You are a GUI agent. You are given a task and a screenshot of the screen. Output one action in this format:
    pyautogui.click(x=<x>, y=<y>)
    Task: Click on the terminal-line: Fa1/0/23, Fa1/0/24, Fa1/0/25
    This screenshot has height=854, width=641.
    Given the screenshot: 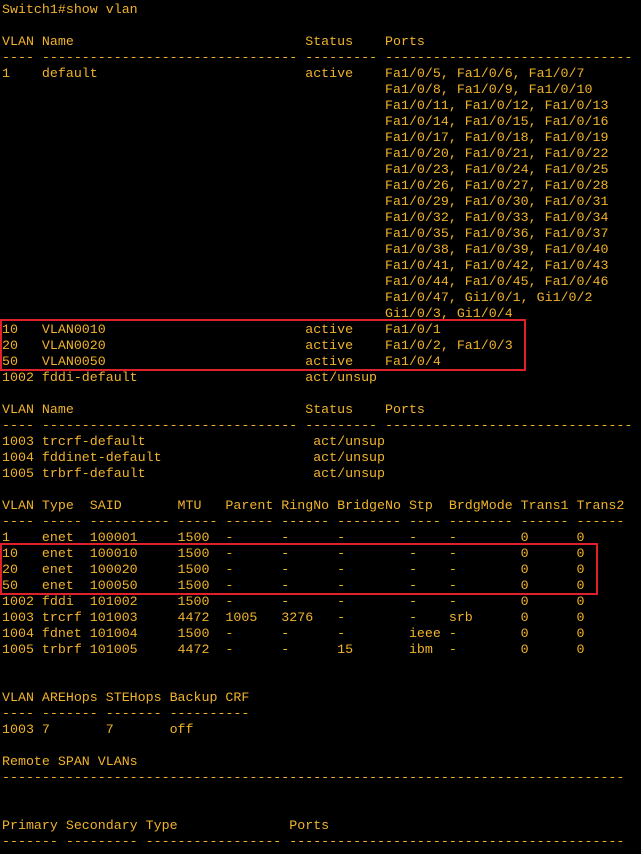 What is the action you would take?
    pyautogui.click(x=305, y=169)
    